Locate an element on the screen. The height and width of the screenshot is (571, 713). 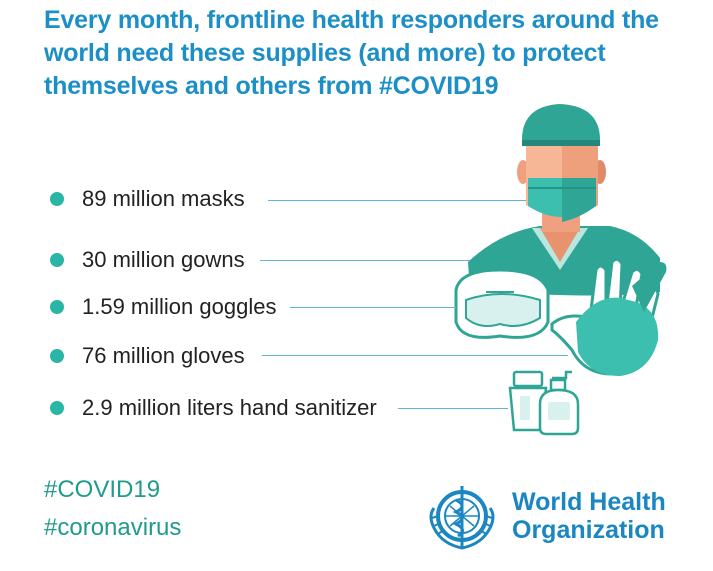
who-wordmark: World Health Organization is located at coordinates (589, 516).